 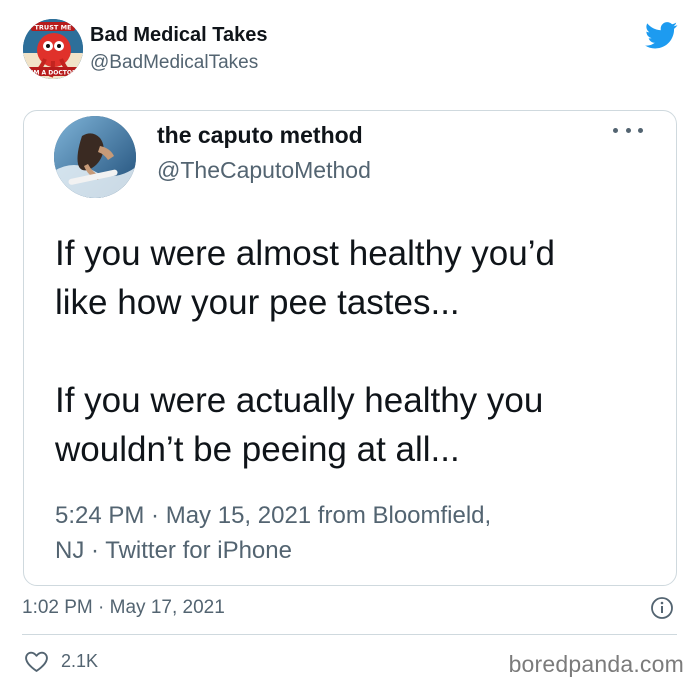 I want to click on info-icon, so click(x=662, y=608).